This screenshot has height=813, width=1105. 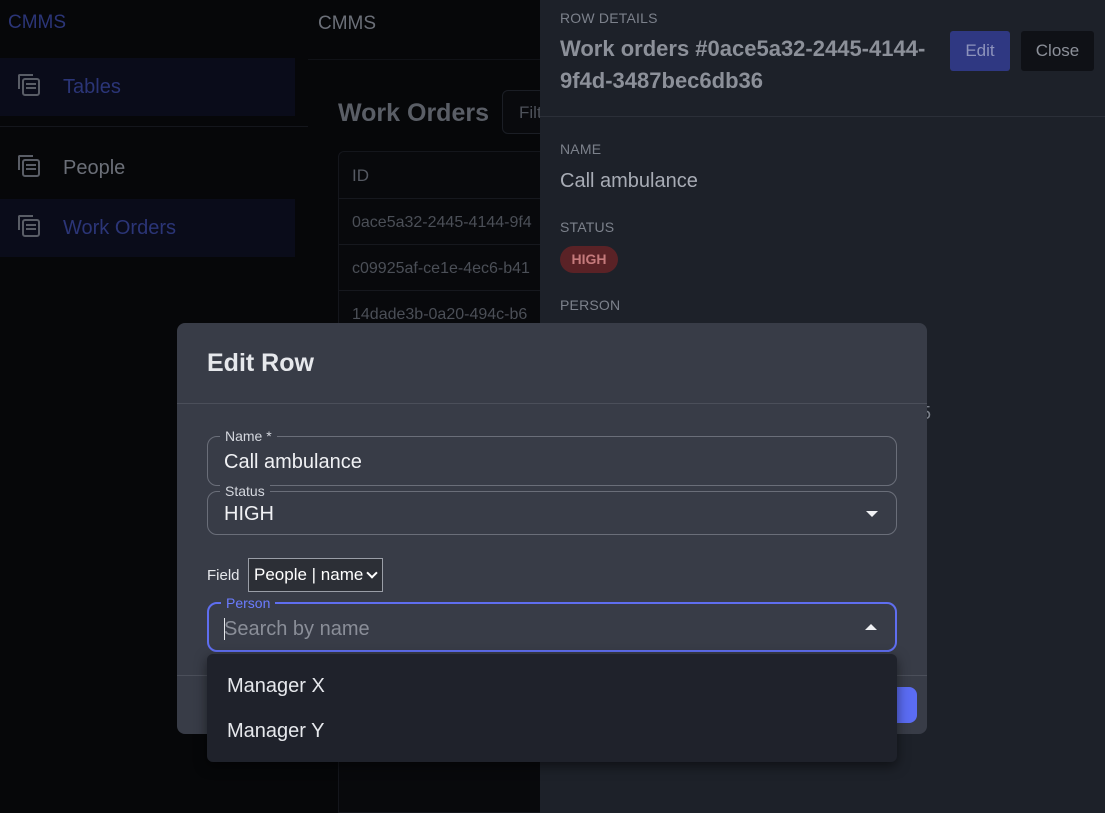 What do you see at coordinates (154, 126) in the screenshot?
I see `sidebar-divider` at bounding box center [154, 126].